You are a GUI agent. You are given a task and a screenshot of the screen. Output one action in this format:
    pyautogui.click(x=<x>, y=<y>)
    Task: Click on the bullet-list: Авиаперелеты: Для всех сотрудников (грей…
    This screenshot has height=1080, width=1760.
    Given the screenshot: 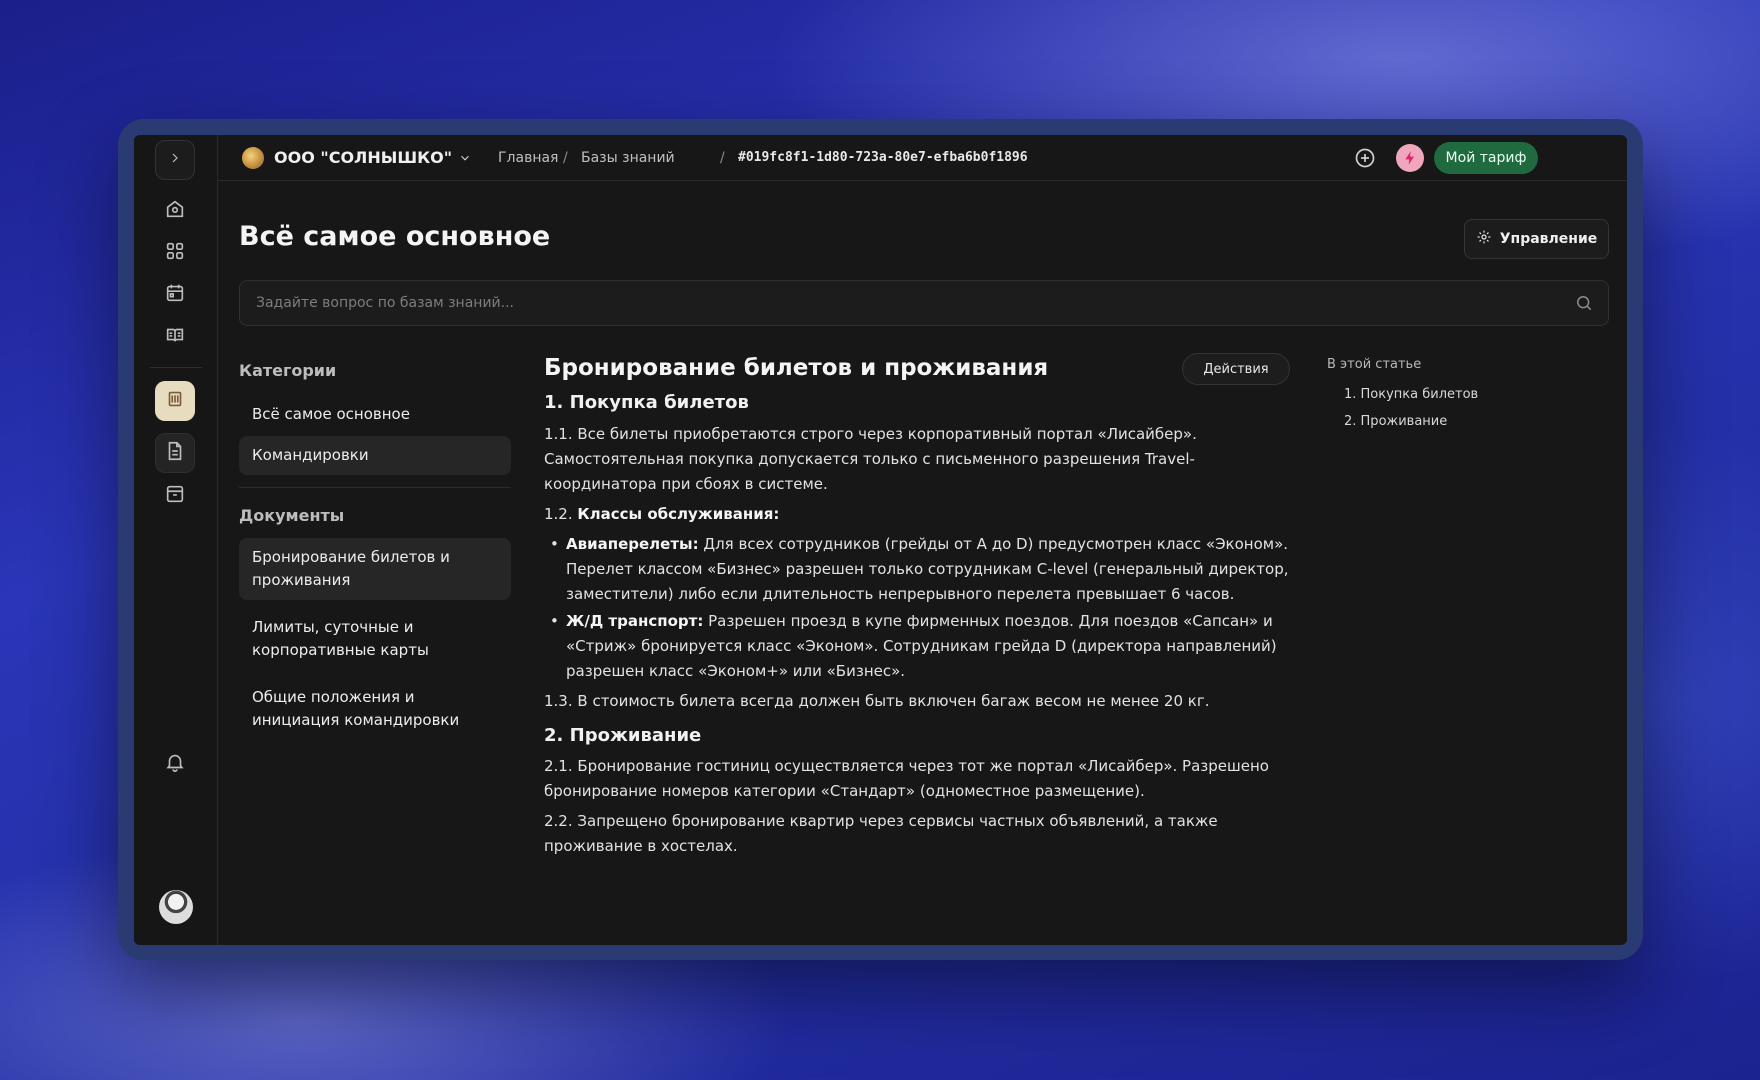 What is the action you would take?
    pyautogui.click(x=919, y=608)
    